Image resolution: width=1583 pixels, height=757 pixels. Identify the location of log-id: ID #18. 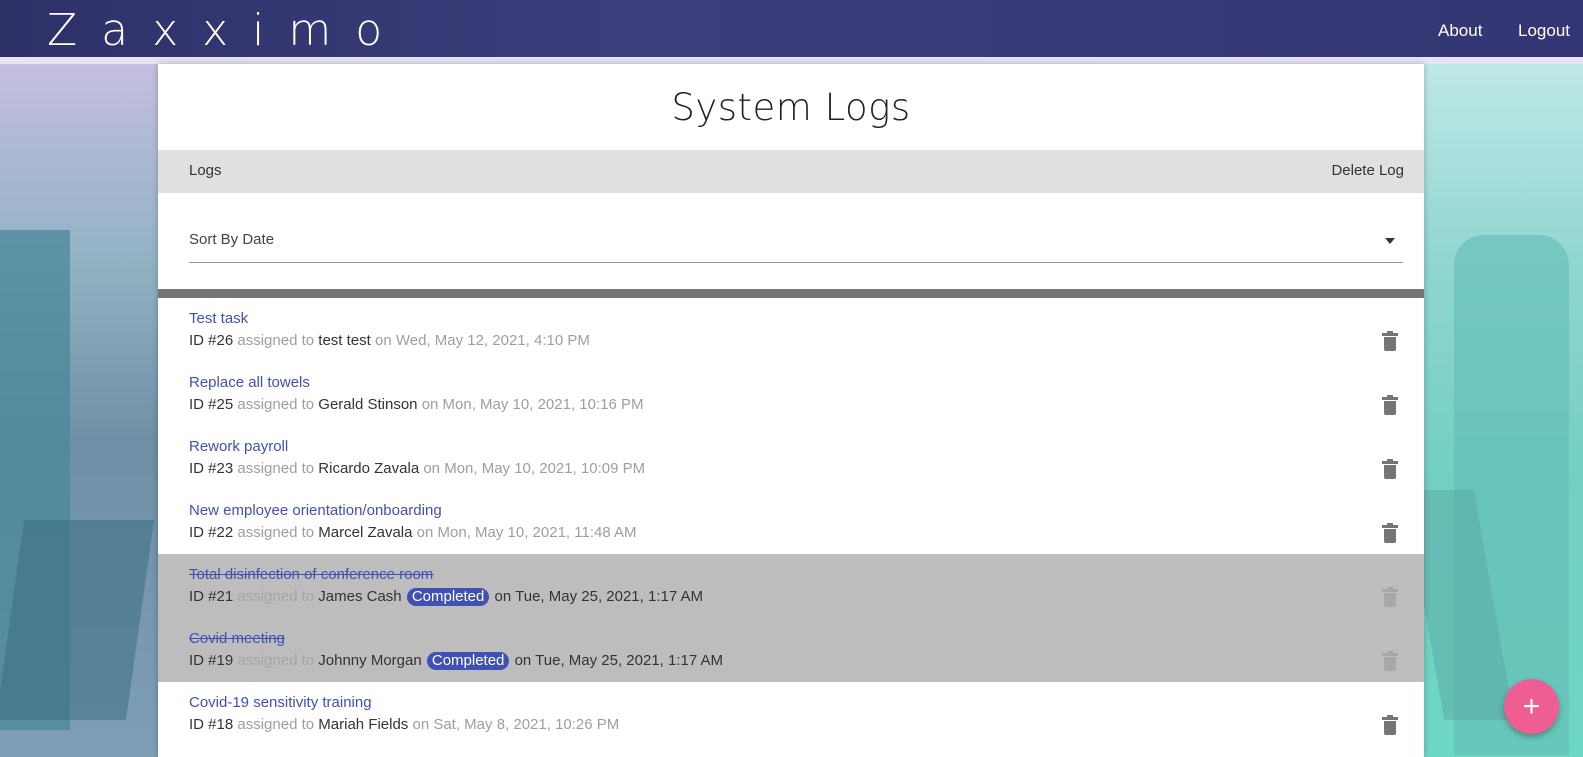
(211, 724).